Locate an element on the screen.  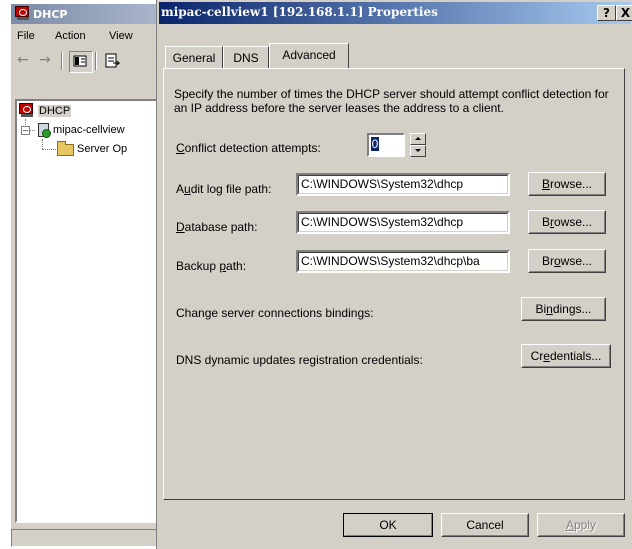
tab-general: General is located at coordinates (194, 57).